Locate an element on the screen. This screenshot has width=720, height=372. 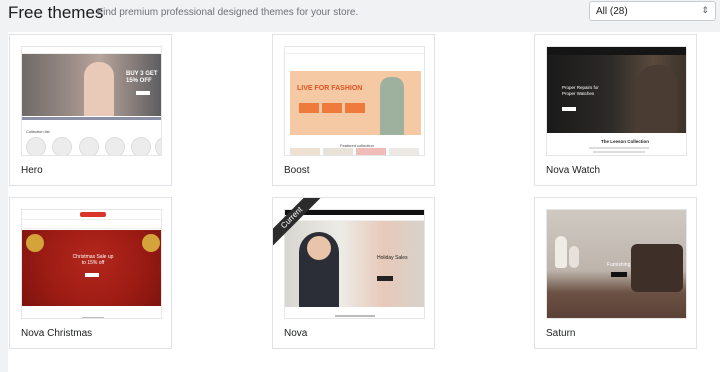
theme-card-nova: Holiday Sales Current Nova is located at coordinates (353, 273).